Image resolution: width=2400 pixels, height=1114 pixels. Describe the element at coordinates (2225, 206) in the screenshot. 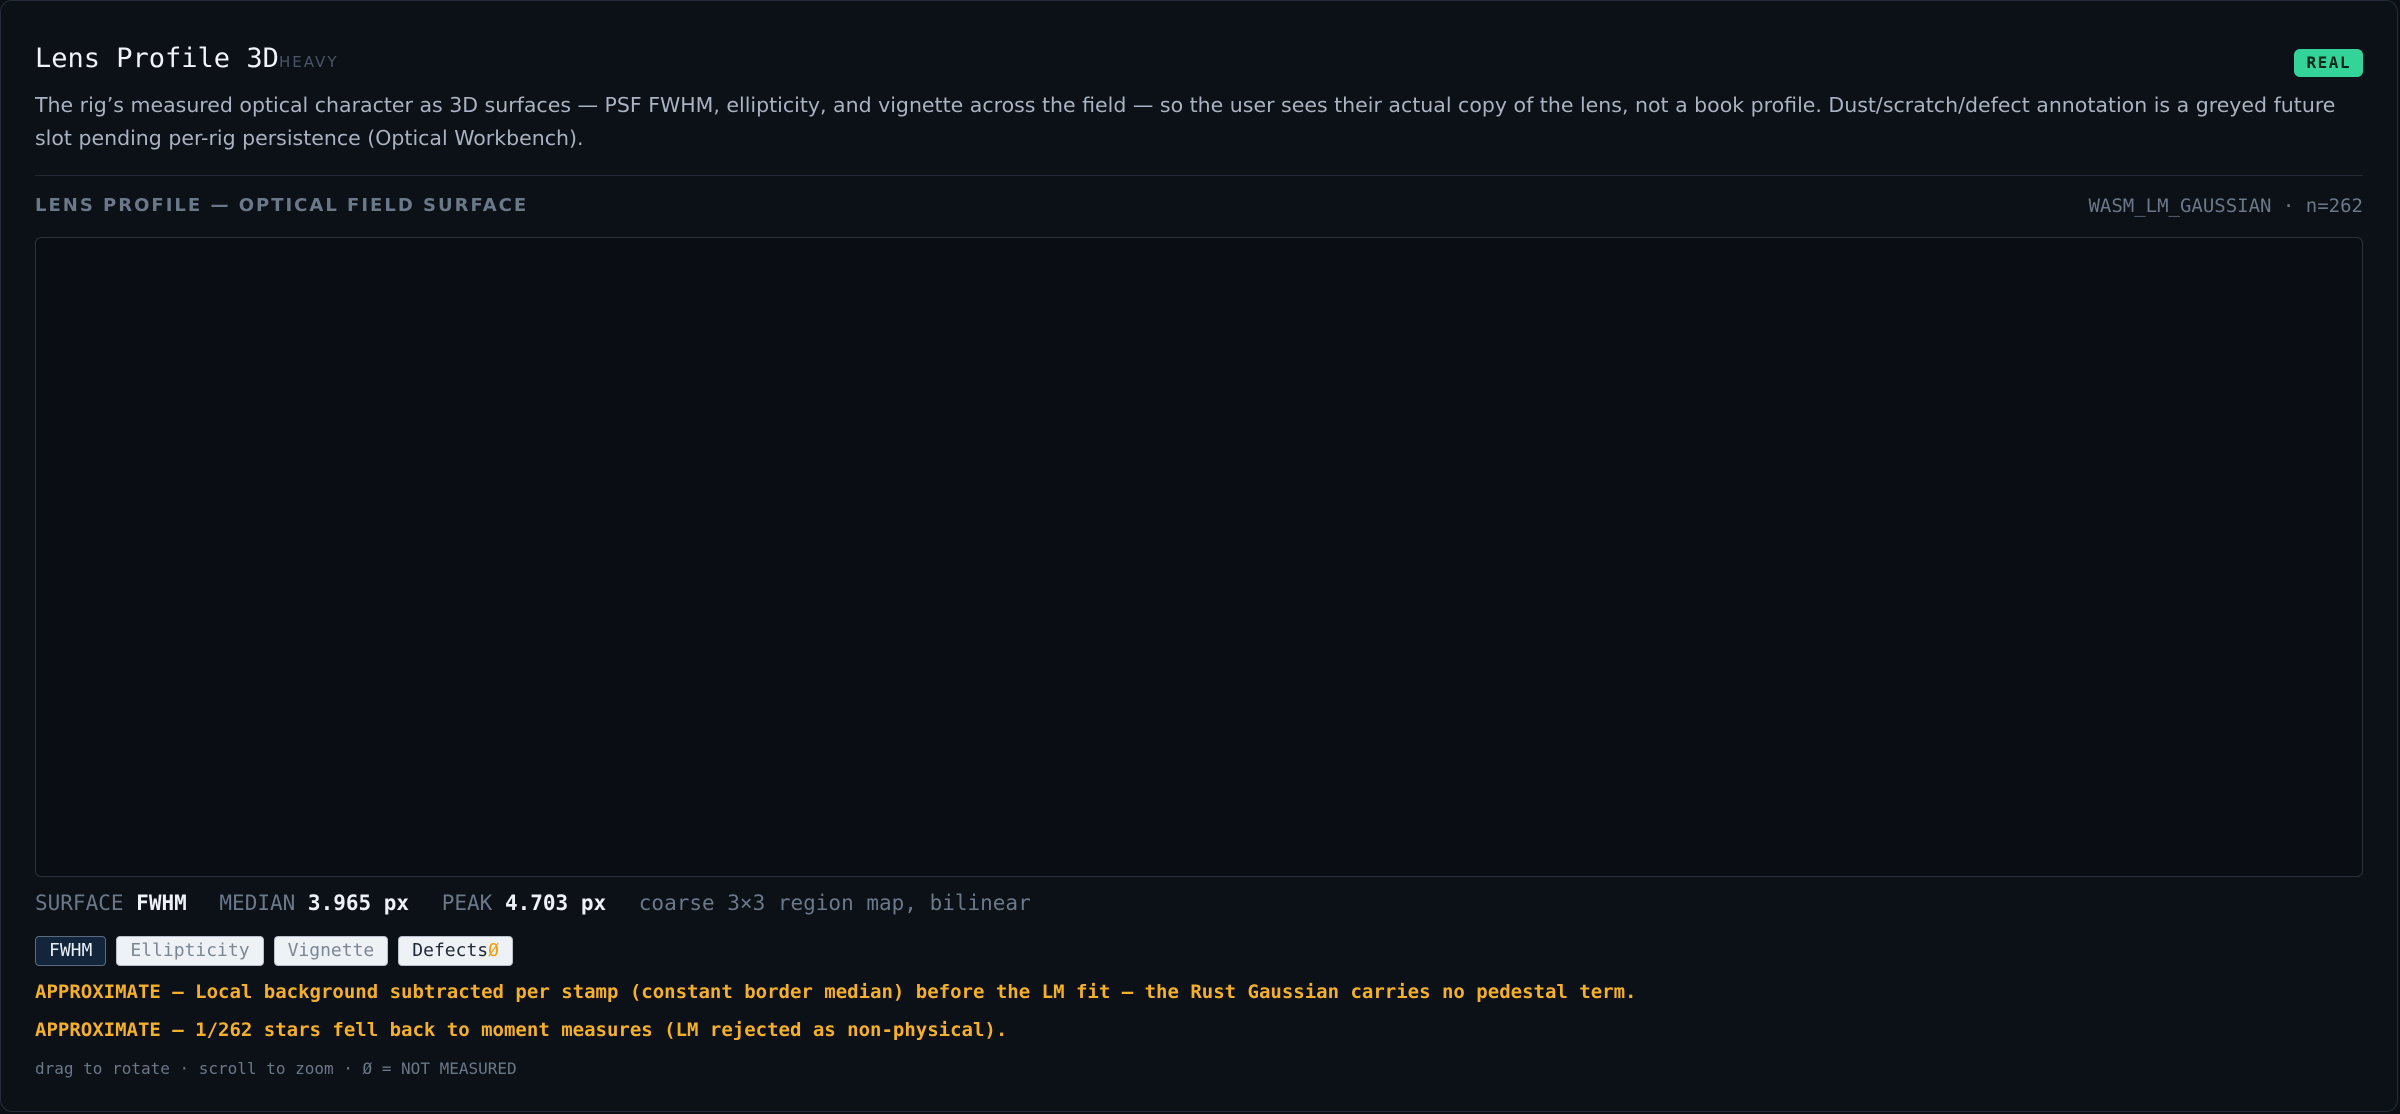

I see `fit-source-label: WASM_LM_GAUSSIAN · n=262` at that location.